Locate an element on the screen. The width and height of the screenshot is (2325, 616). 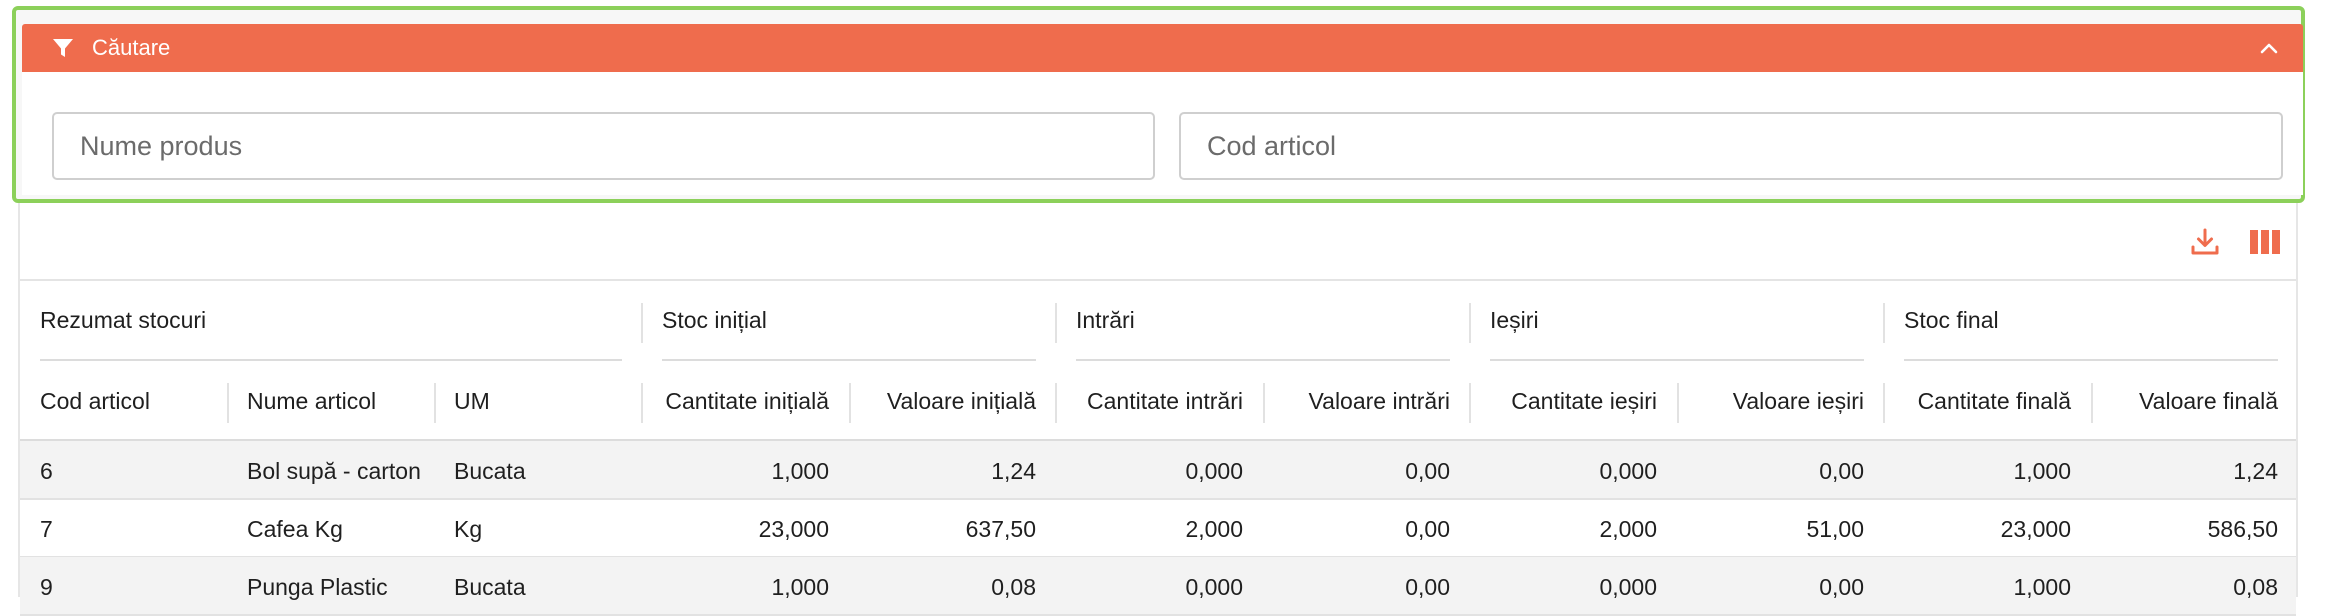
cell-cod-articol: 6 is located at coordinates (46, 471).